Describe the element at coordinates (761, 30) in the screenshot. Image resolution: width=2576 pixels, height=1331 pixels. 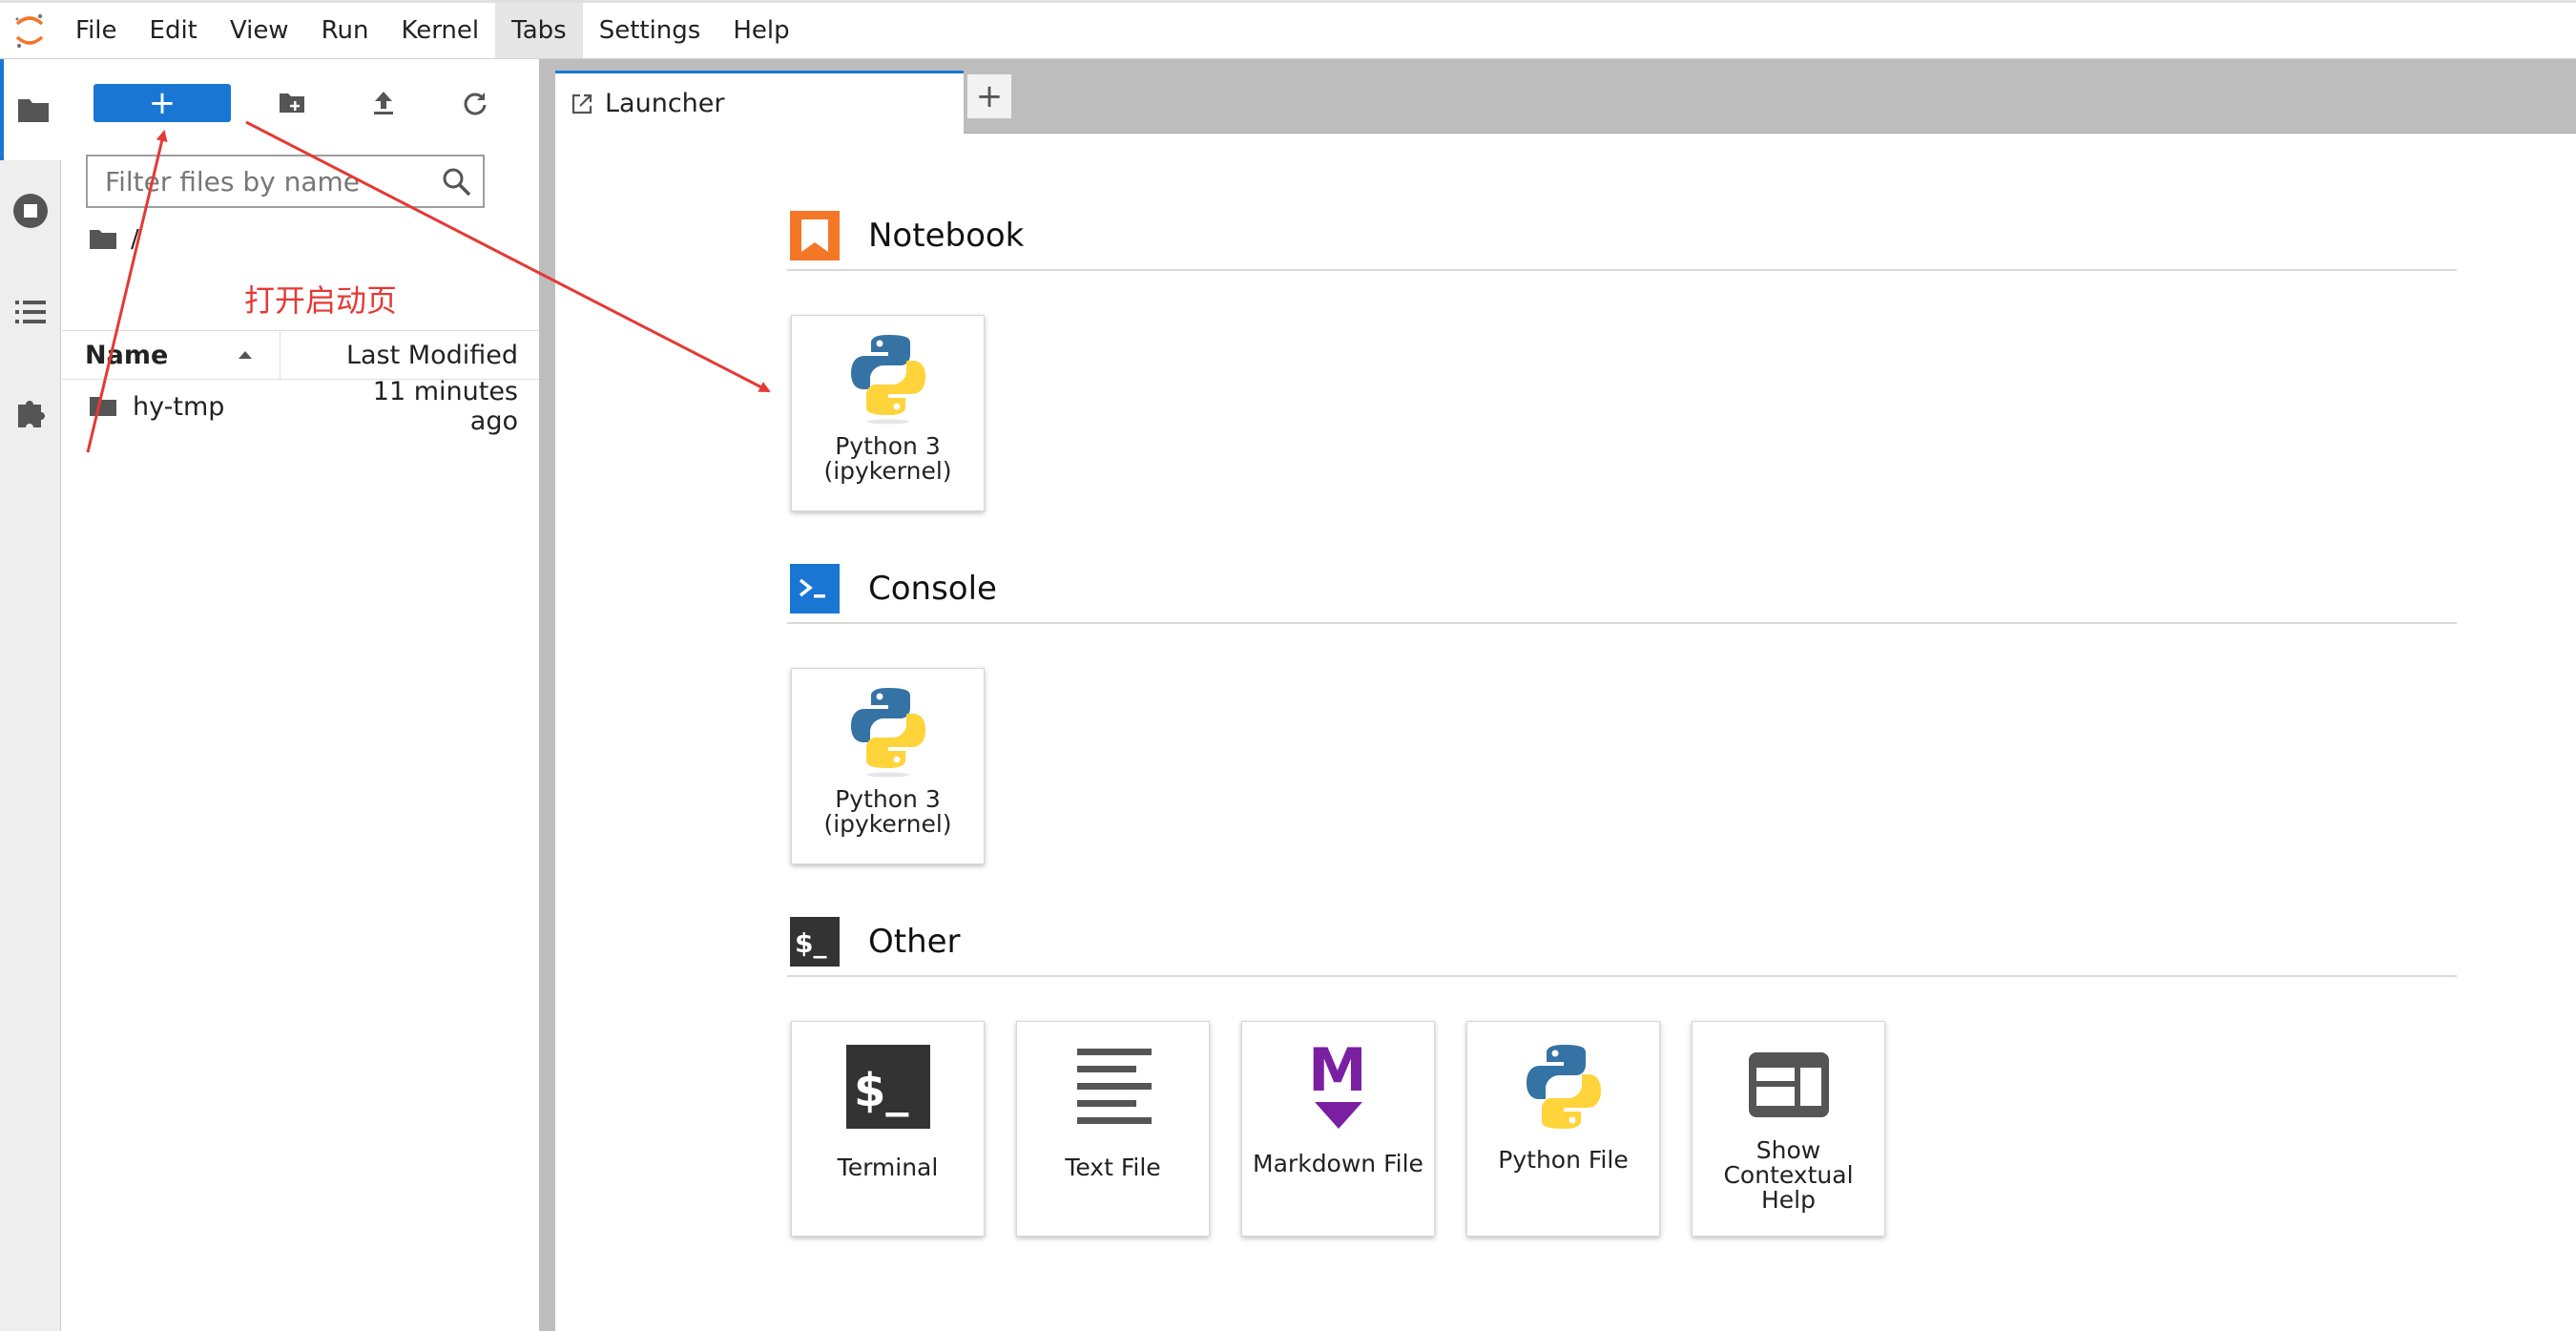
I see `menu-help: Help` at that location.